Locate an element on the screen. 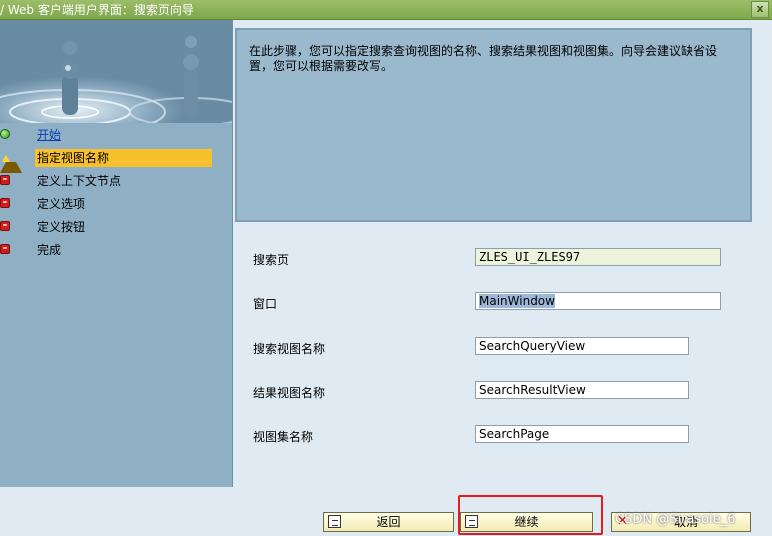 This screenshot has width=772, height=536. back-button-label: 返回 is located at coordinates (388, 522).